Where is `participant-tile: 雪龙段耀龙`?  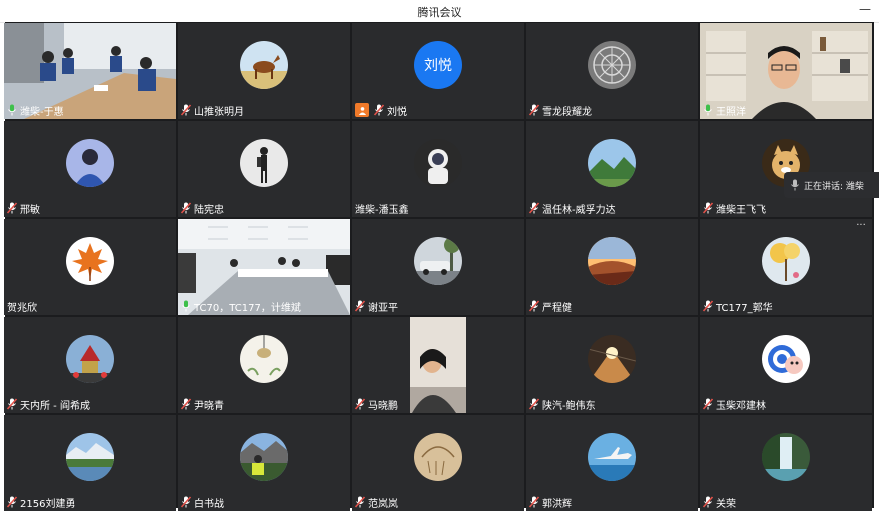 participant-tile: 雪龙段耀龙 is located at coordinates (612, 71).